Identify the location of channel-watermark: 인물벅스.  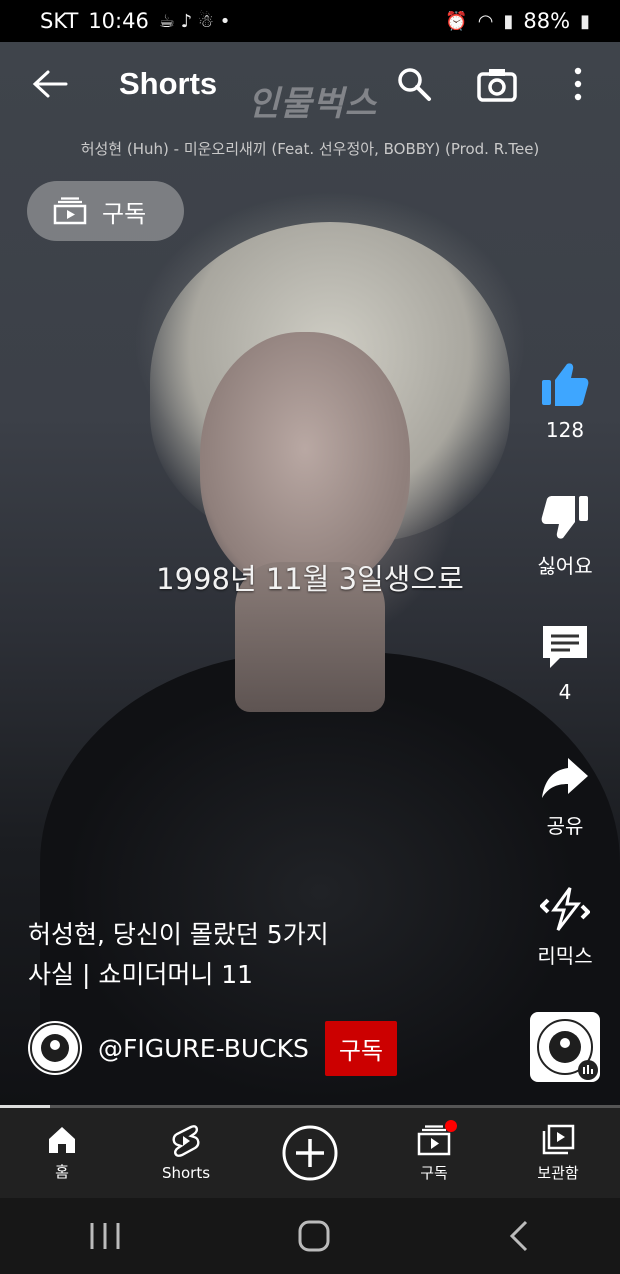
(313, 104).